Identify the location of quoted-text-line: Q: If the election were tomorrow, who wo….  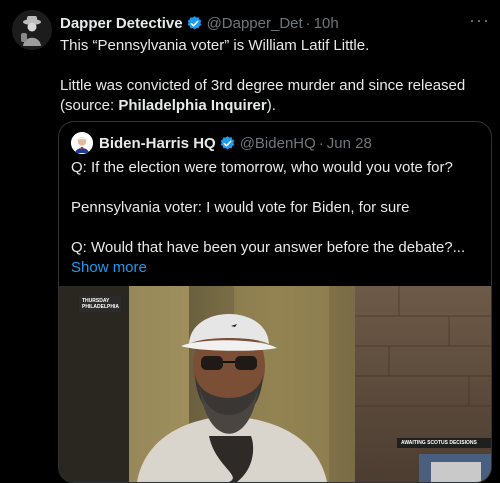
(262, 167).